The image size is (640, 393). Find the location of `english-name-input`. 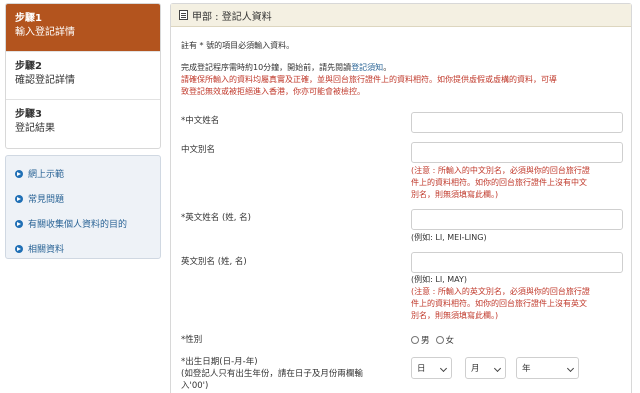

english-name-input is located at coordinates (517, 219).